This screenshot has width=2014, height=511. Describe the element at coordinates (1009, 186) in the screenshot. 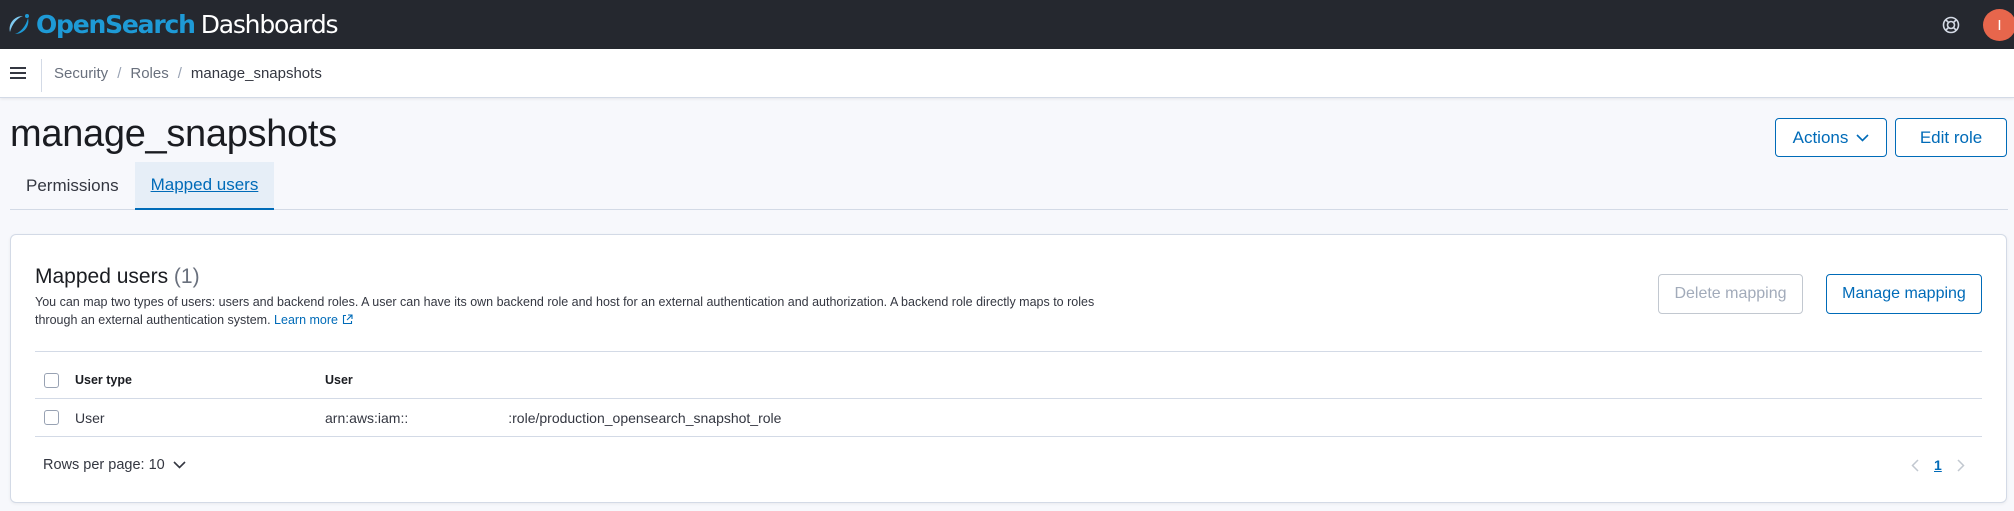

I see `tab-bar: Permissions Mapped users` at that location.